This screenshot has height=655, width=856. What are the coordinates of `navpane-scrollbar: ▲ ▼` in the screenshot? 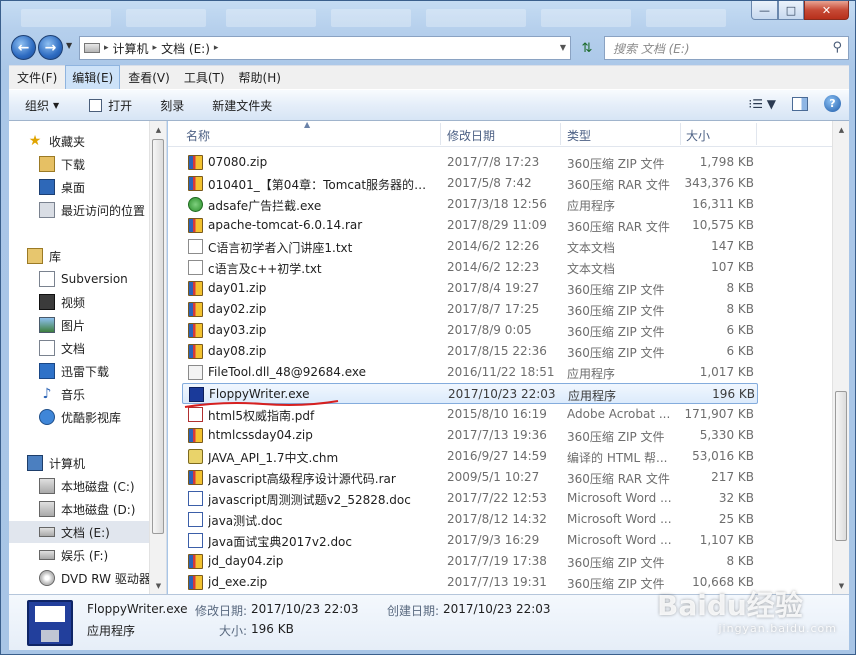 It's located at (157, 357).